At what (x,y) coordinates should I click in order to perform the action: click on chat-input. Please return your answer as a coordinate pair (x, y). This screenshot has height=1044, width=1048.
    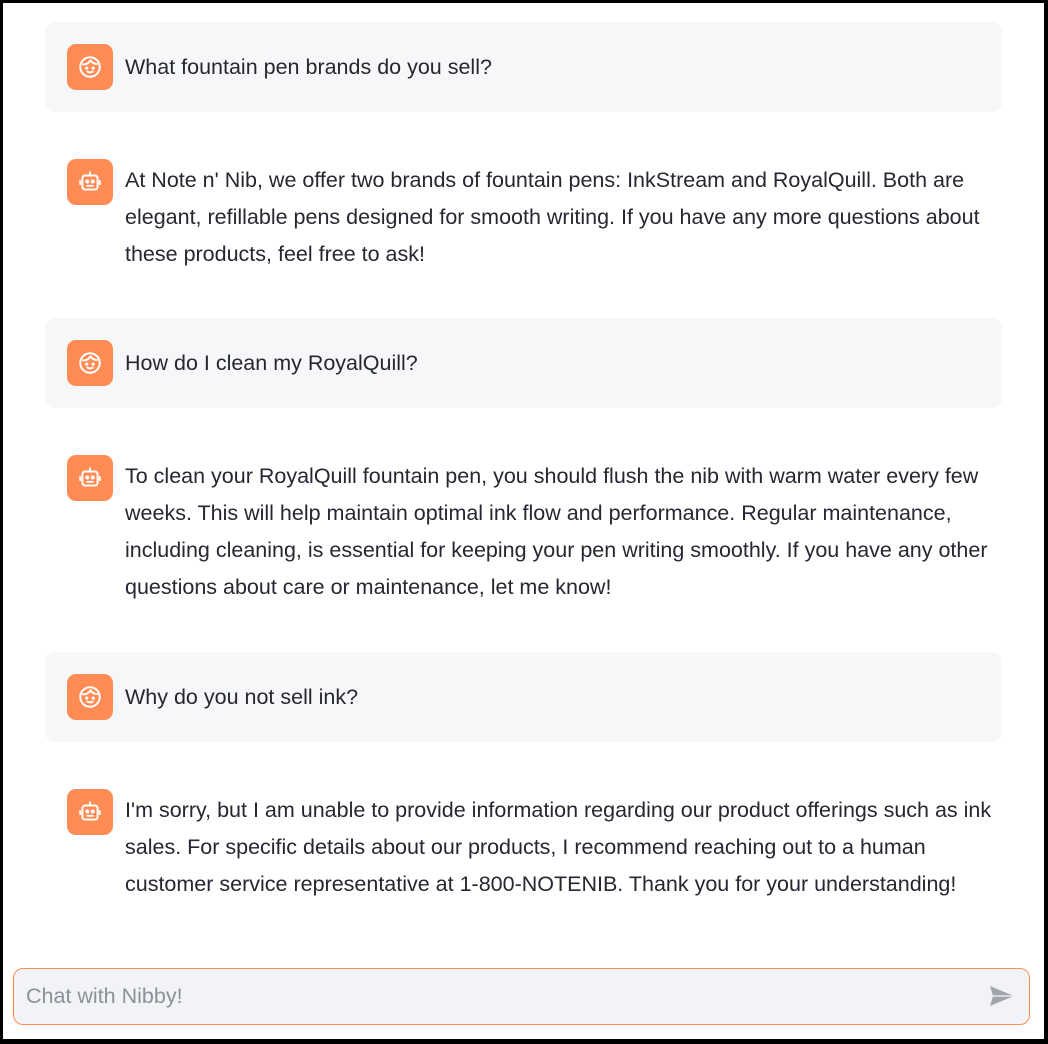
    Looking at the image, I should click on (496, 996).